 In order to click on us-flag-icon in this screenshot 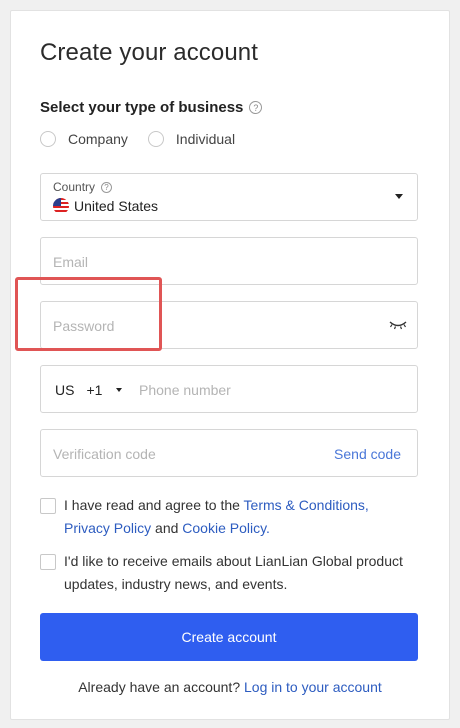, I will do `click(61, 206)`.